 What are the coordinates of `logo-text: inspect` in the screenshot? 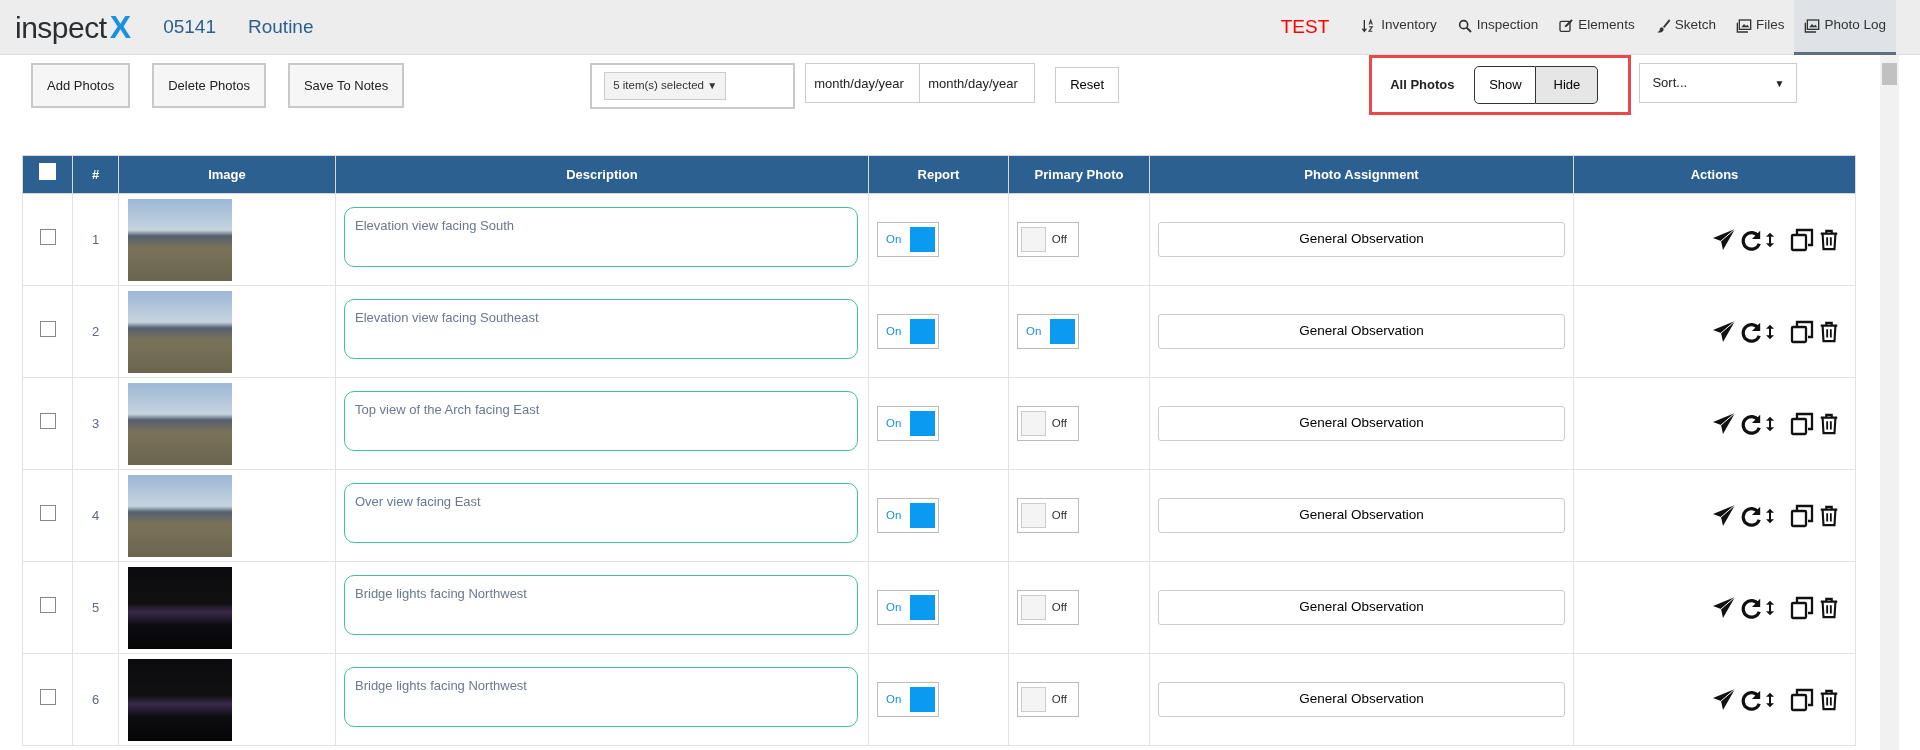 It's located at (61, 28).